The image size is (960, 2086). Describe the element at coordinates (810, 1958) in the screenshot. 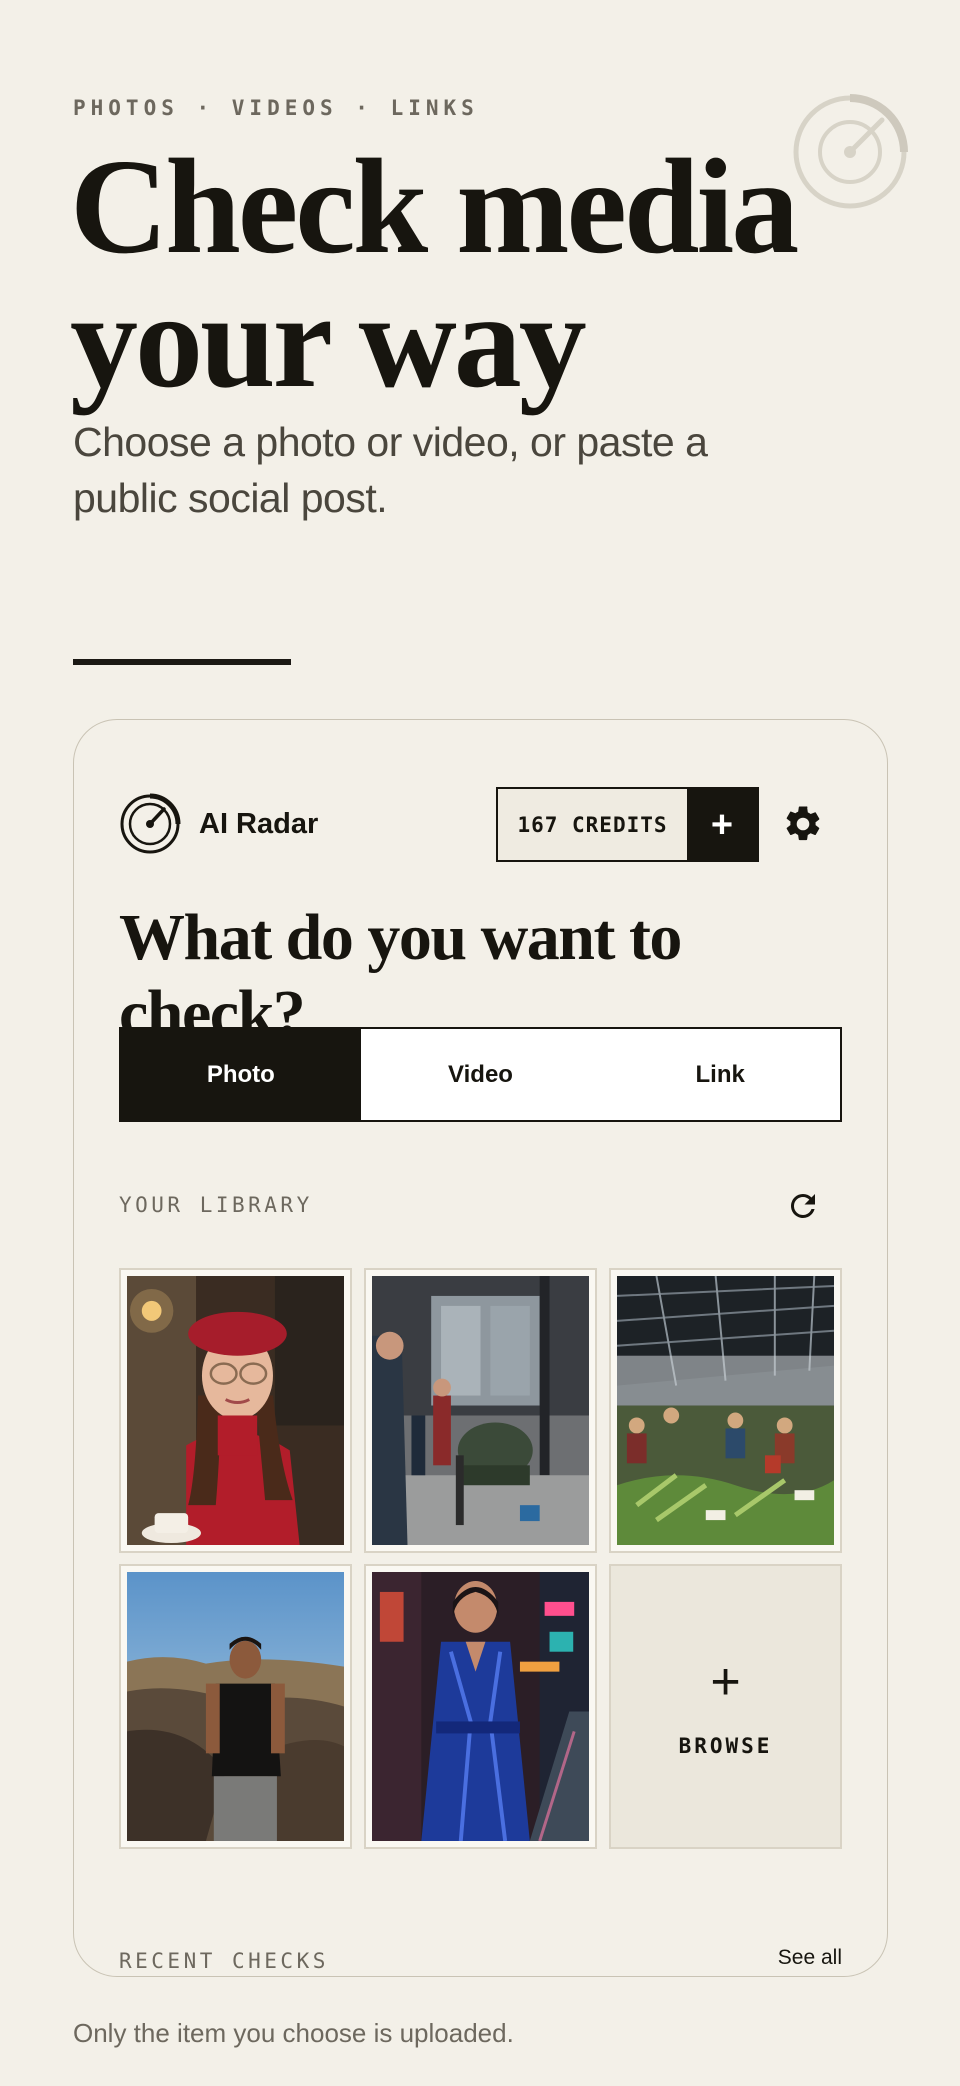

I see `see-all-link: See all` at that location.